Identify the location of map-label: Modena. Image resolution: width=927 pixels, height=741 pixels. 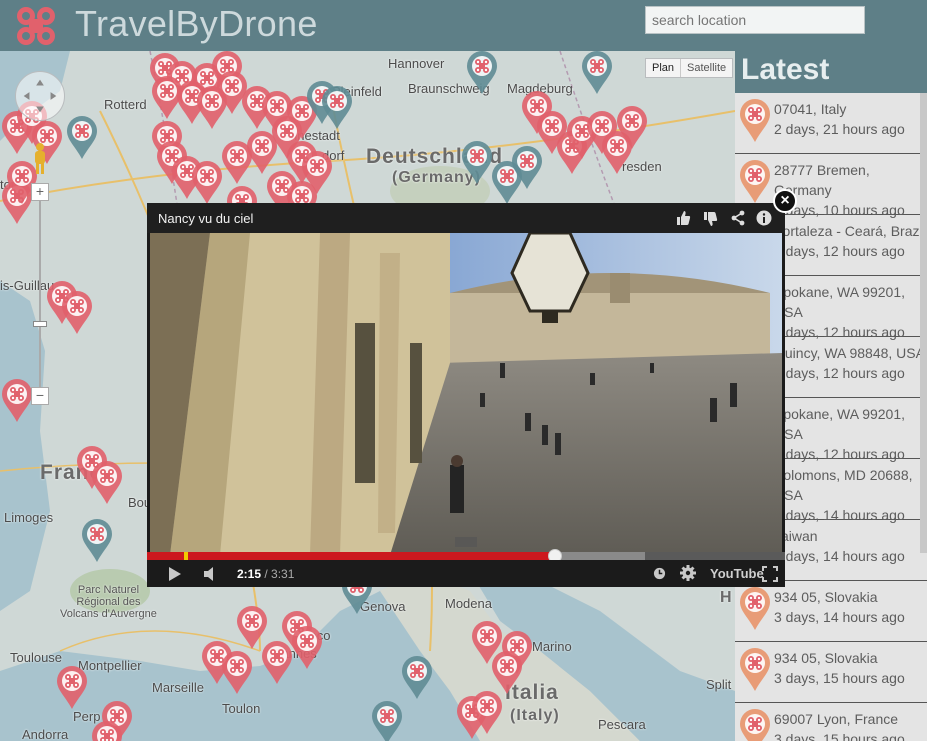
(468, 603).